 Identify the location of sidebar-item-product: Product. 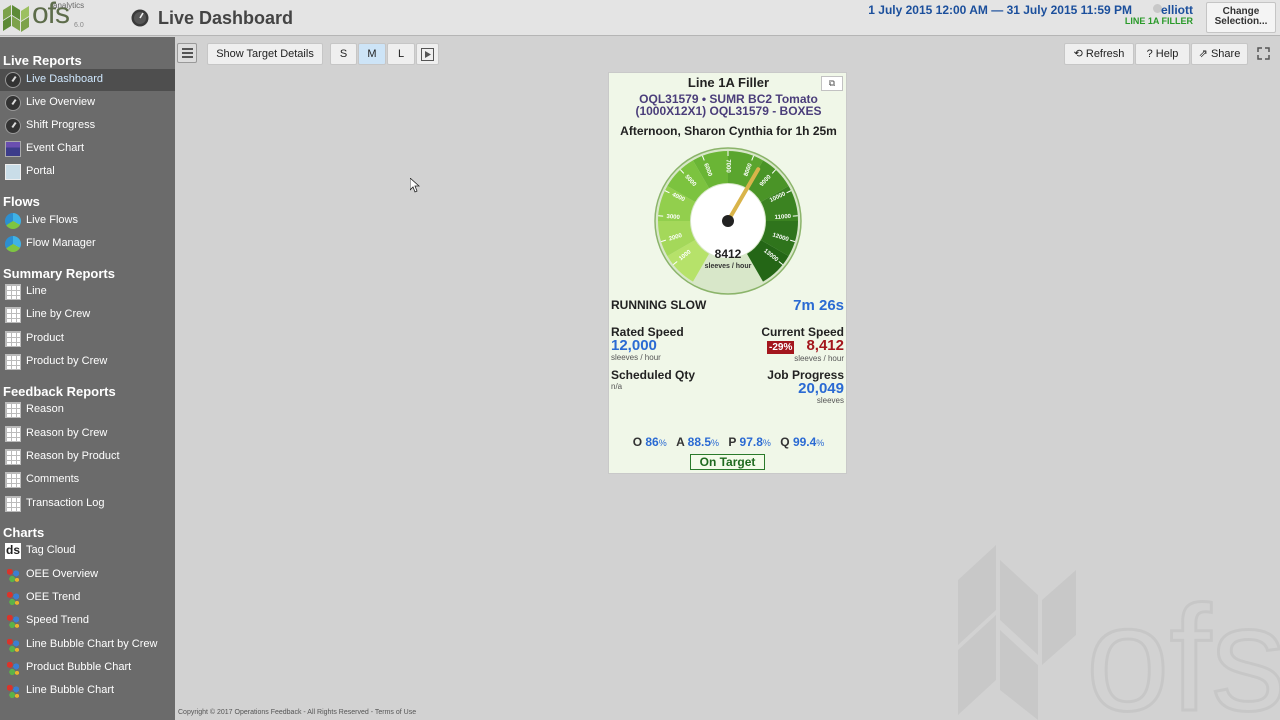
(87, 339).